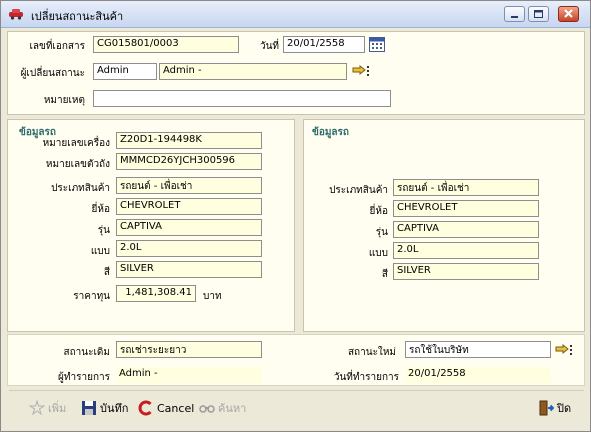  I want to click on left-type-label: ประเภทสินค้า, so click(80, 188).